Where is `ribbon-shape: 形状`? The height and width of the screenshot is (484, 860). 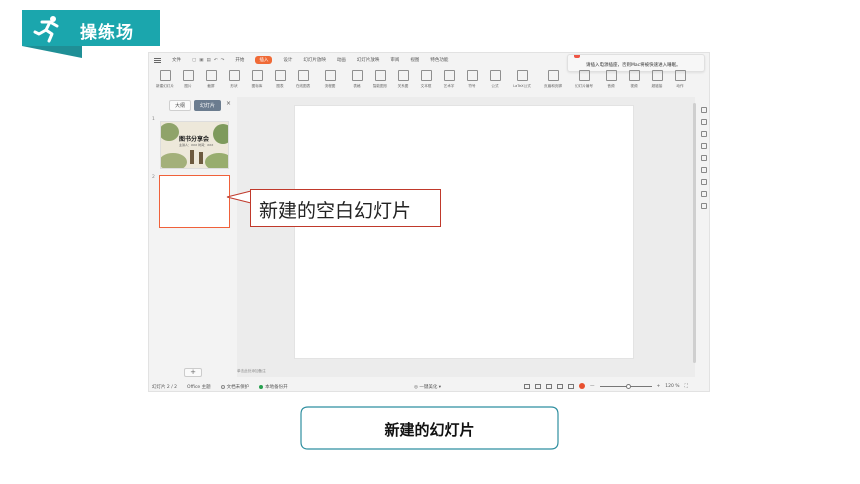 ribbon-shape: 形状 is located at coordinates (234, 78).